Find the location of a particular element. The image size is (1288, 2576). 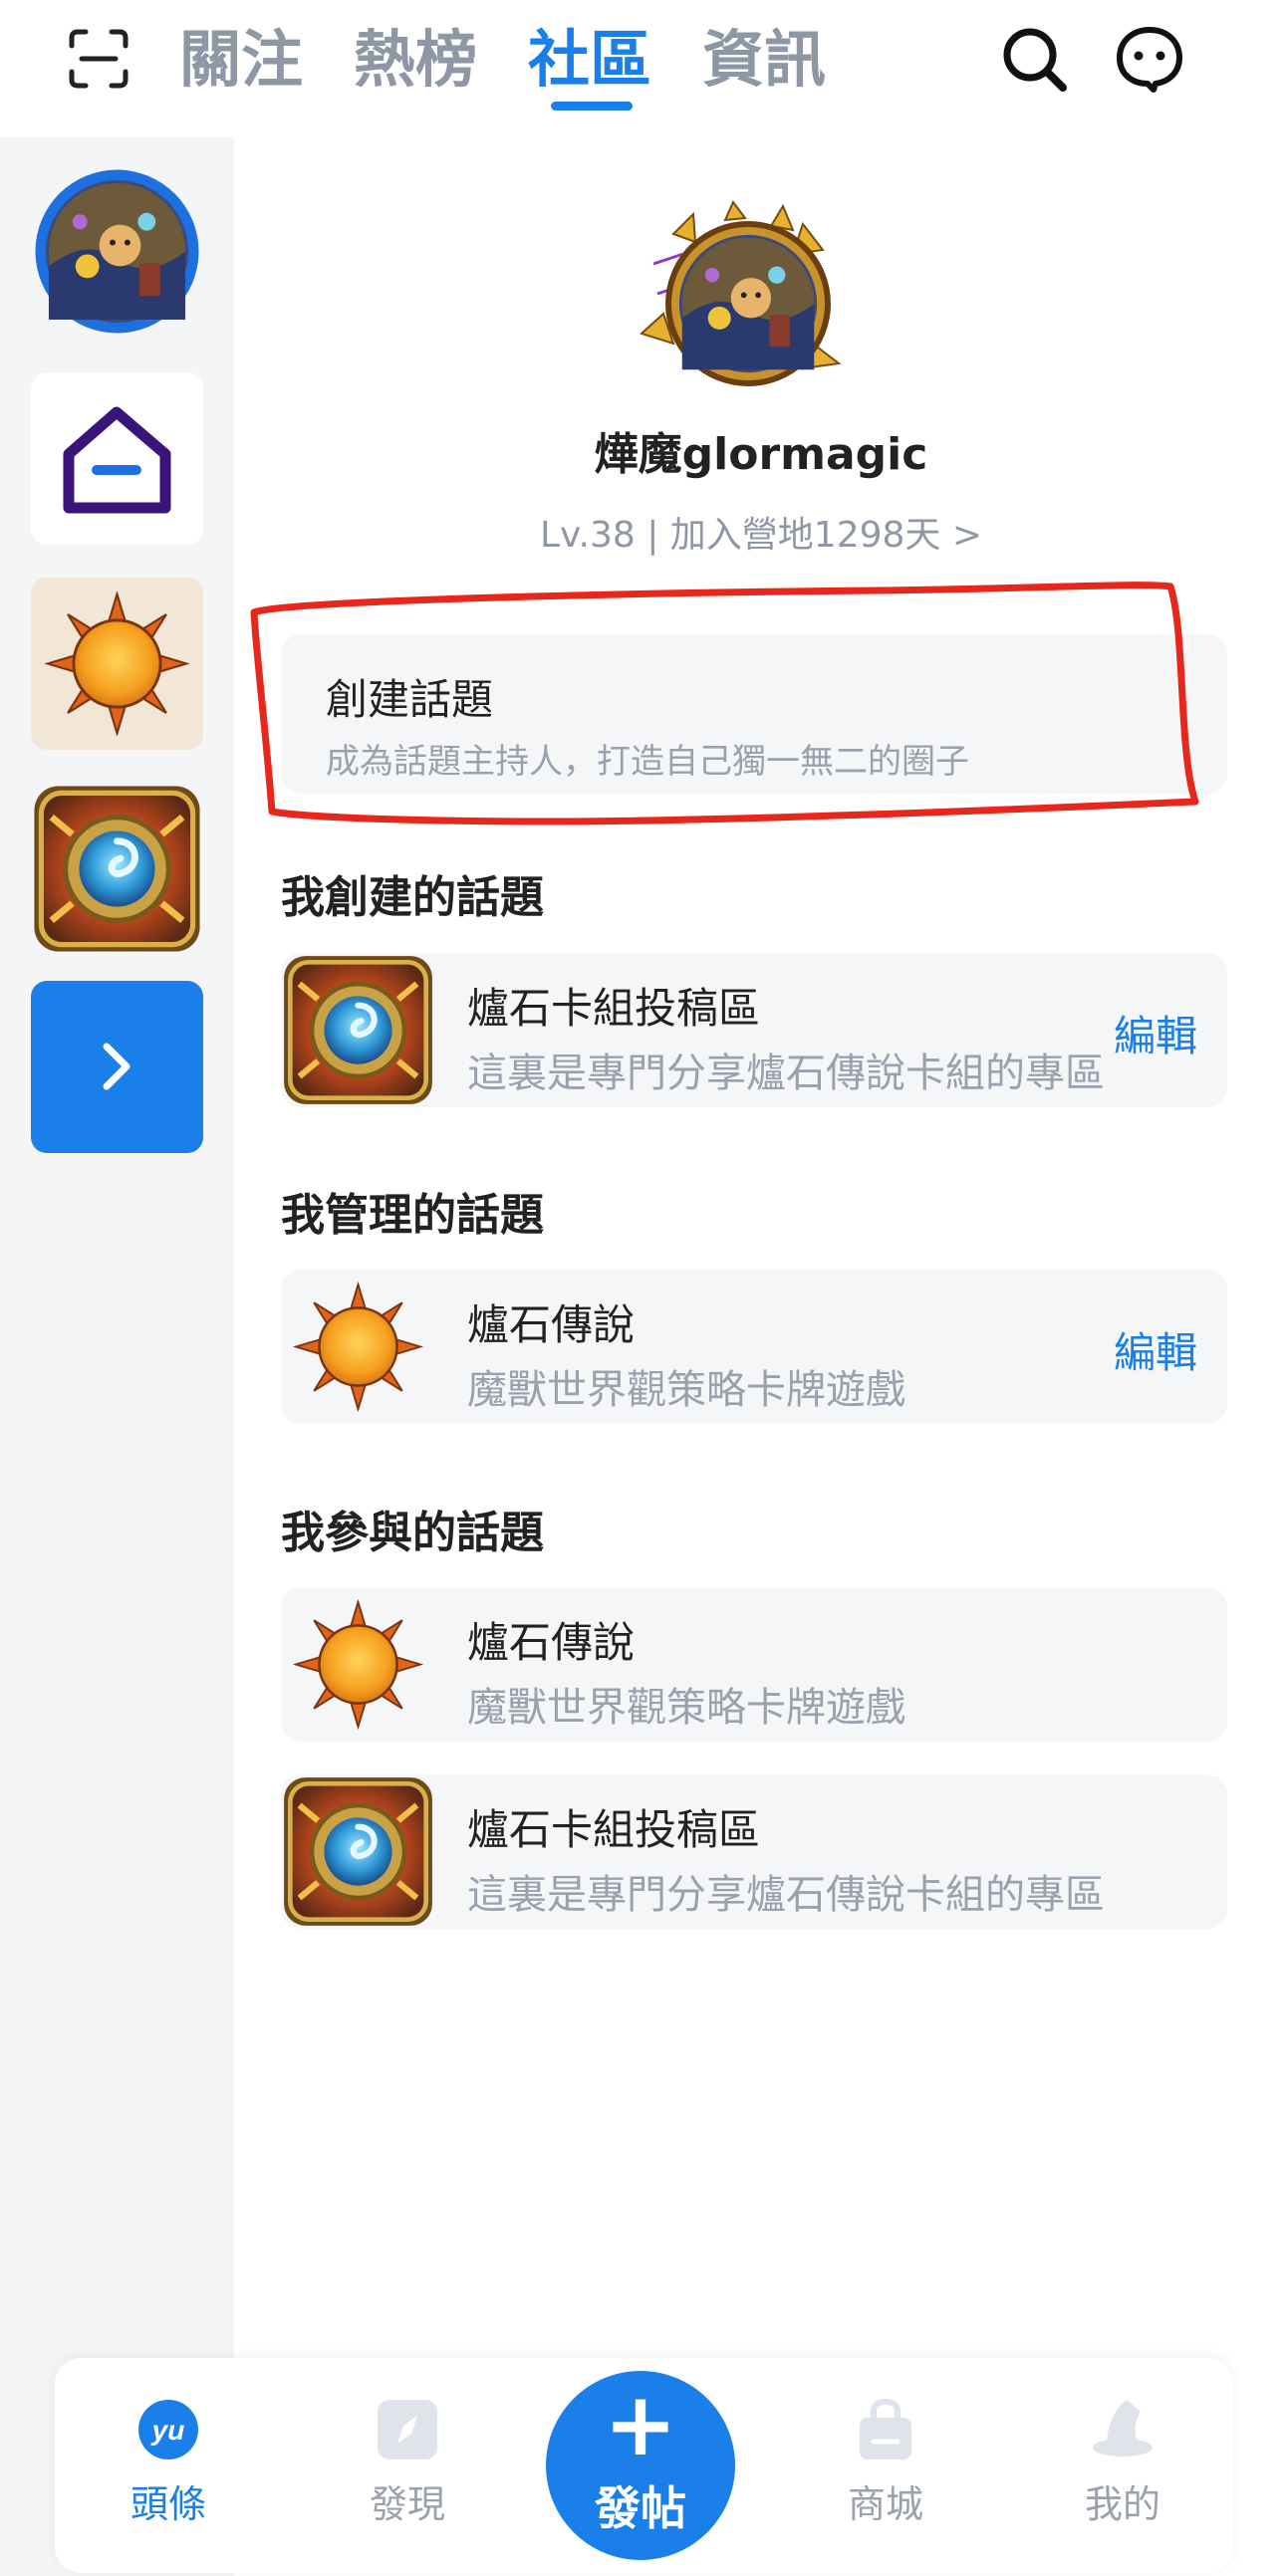

nav-label: 商城 is located at coordinates (885, 2504).